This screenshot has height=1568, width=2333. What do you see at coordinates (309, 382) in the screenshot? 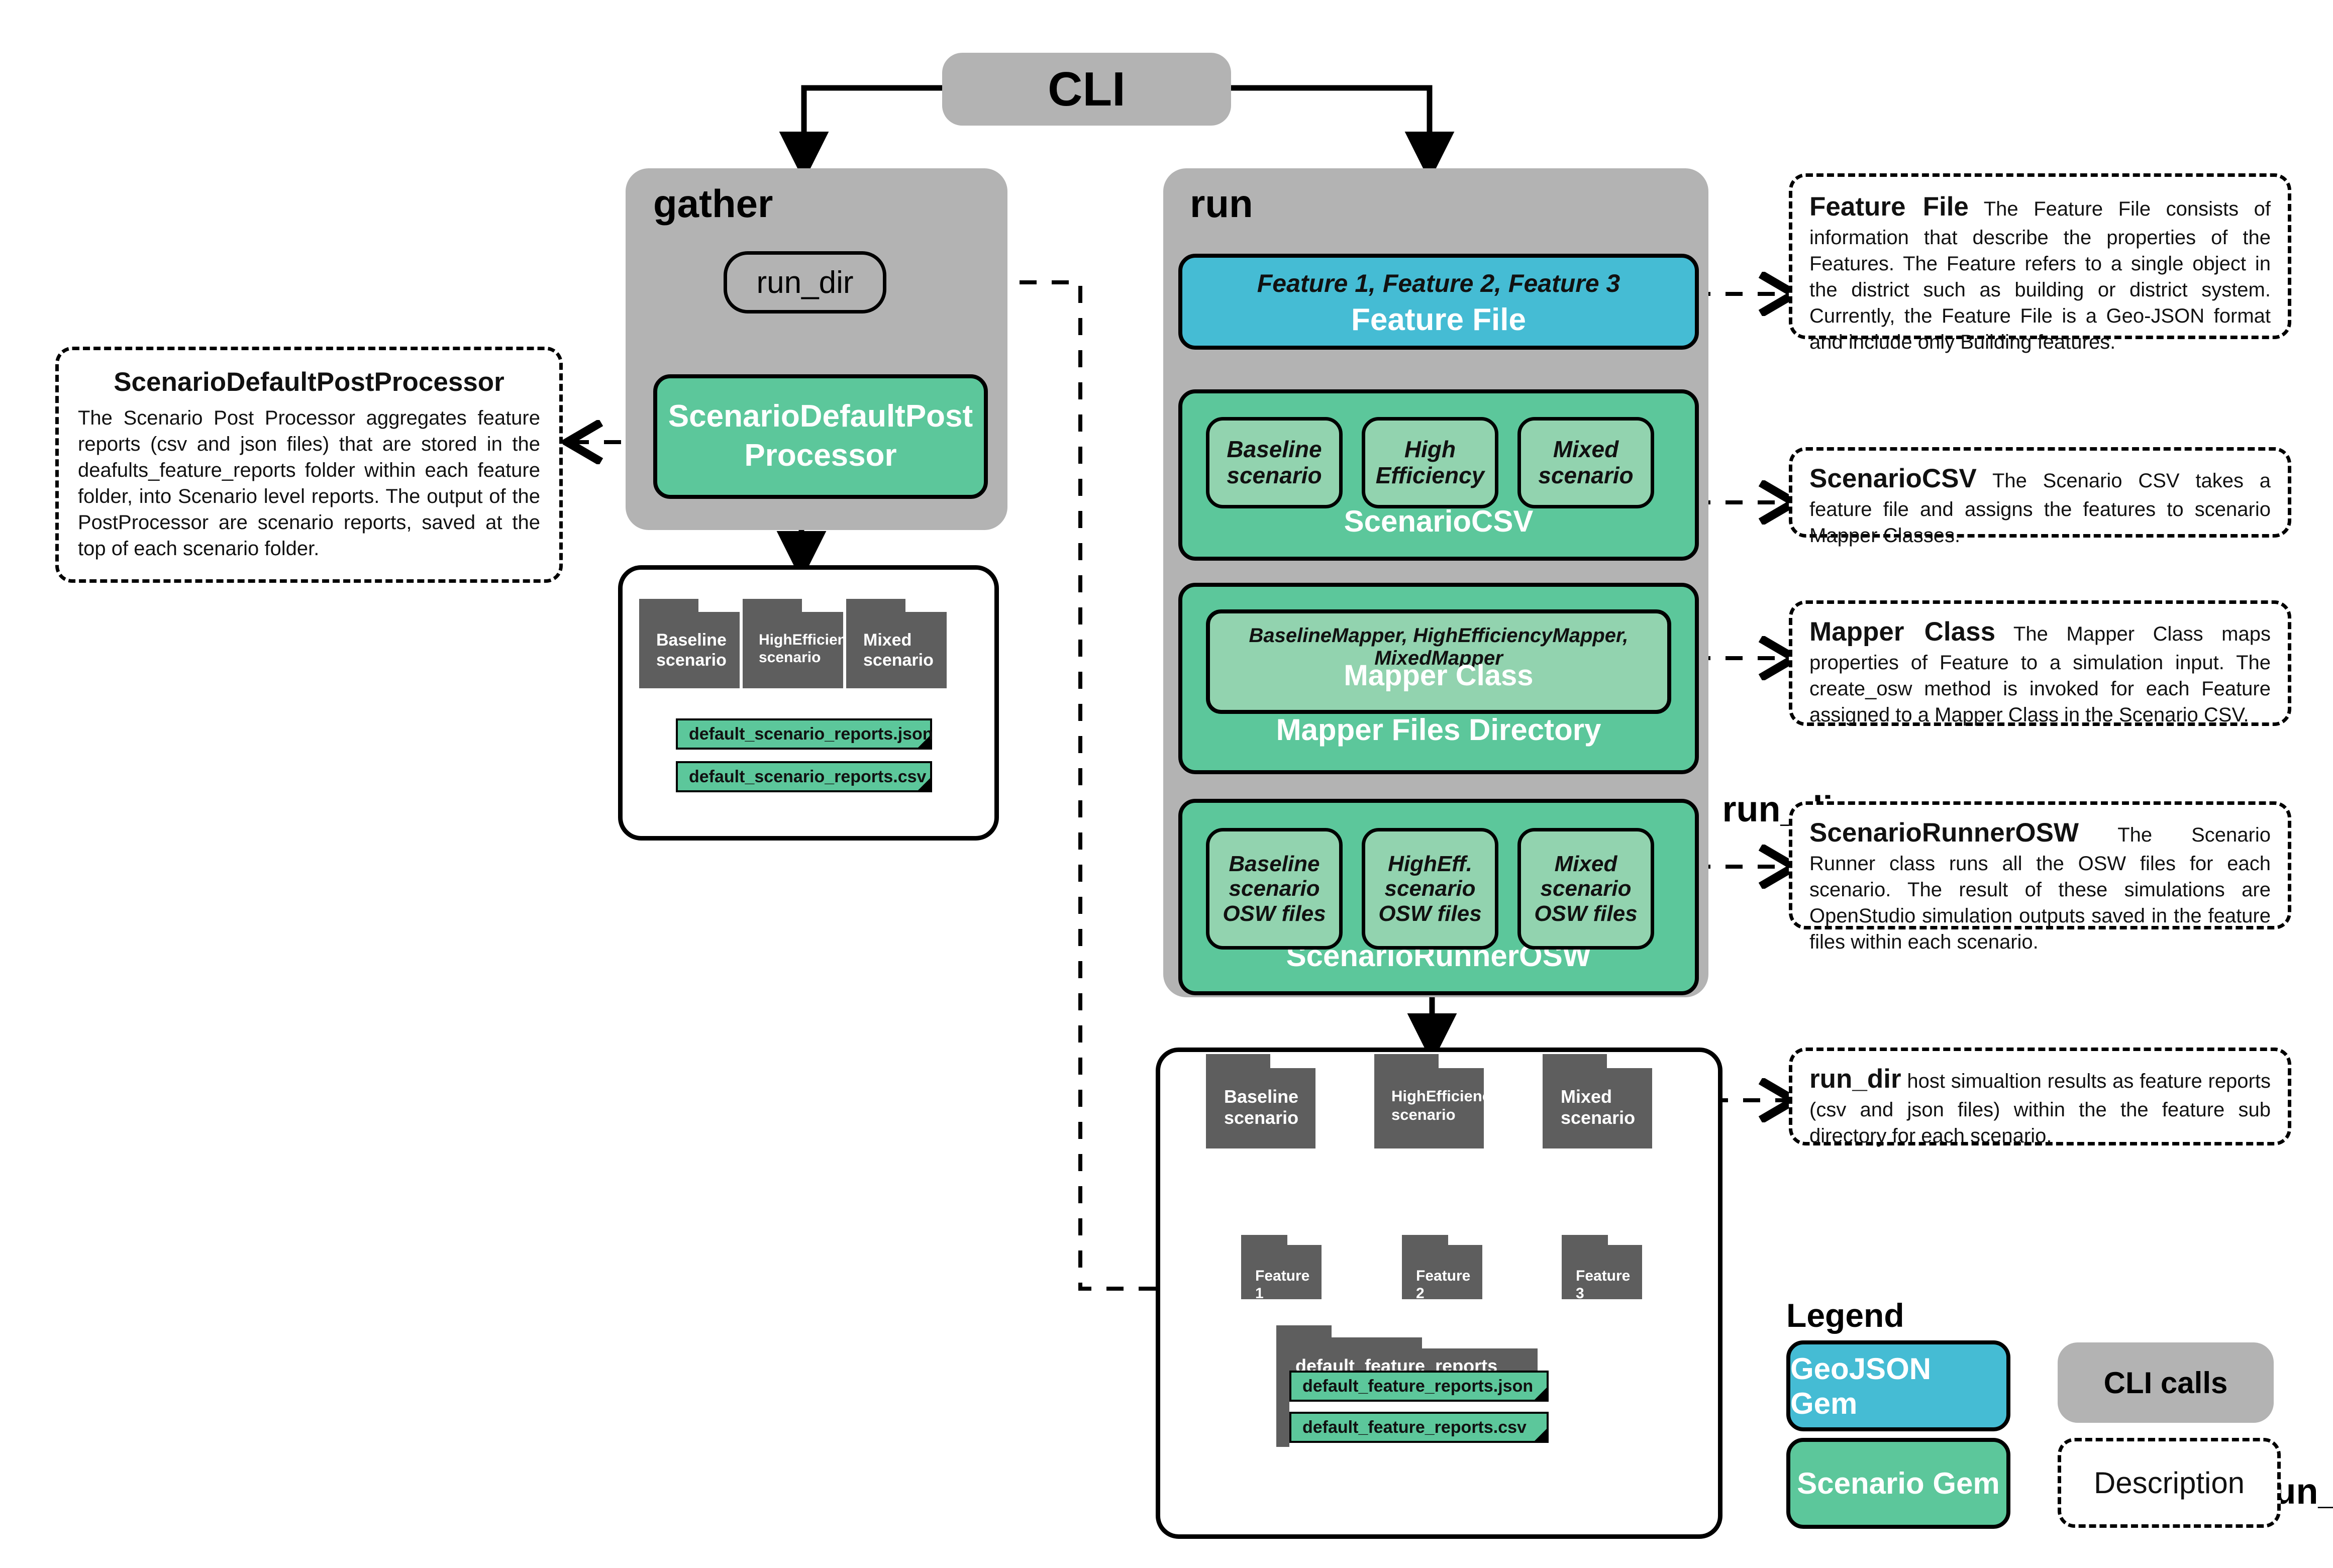
I see `description-title: ScenarioDefaultPostProcessor` at bounding box center [309, 382].